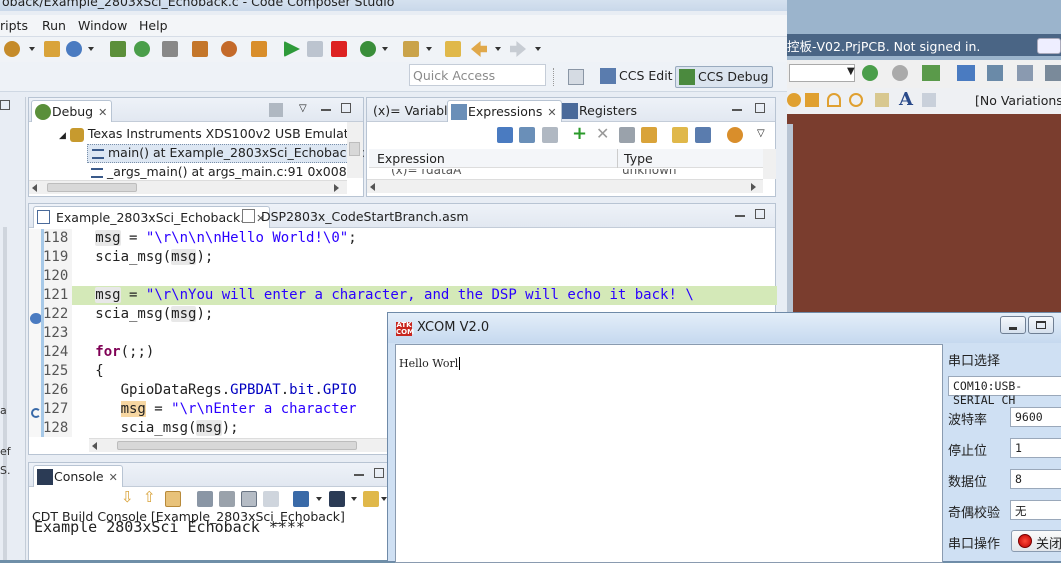  I want to click on open-perspective-icon, so click(576, 77).